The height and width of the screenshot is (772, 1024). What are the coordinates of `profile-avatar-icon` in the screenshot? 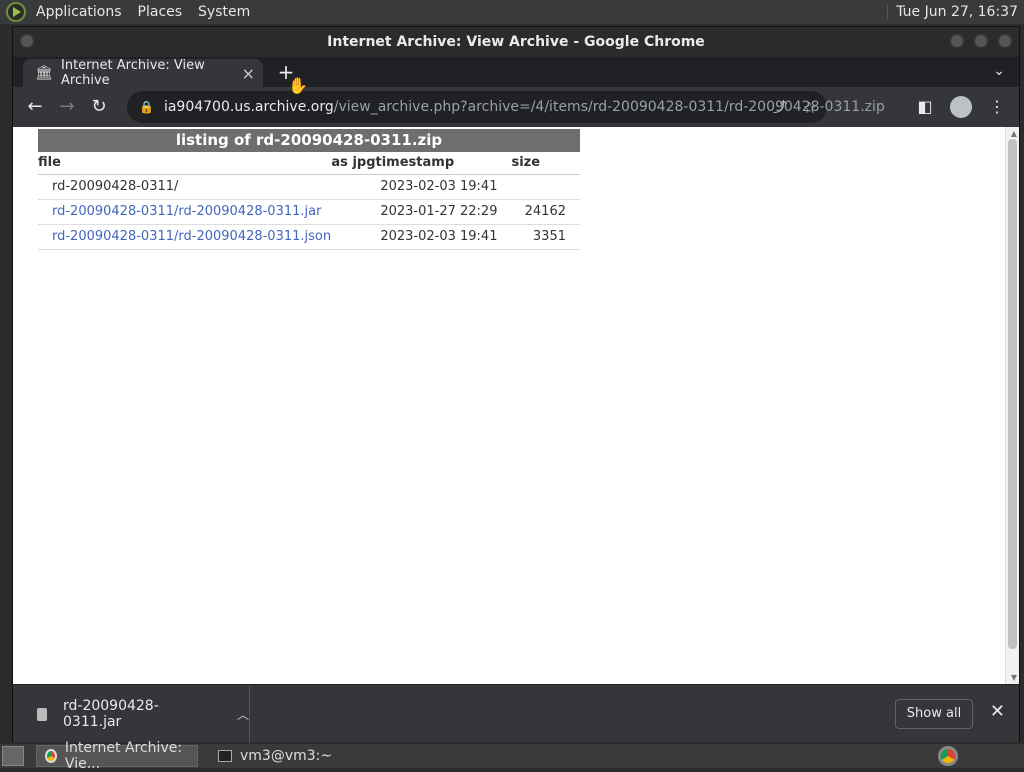 It's located at (961, 107).